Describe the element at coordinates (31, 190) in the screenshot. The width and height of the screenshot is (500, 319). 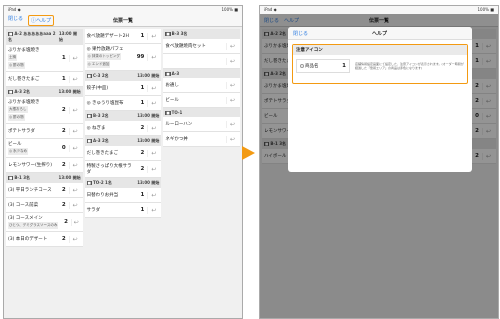
I see `item-name-wrap: (3) 平日ランチコース` at that location.